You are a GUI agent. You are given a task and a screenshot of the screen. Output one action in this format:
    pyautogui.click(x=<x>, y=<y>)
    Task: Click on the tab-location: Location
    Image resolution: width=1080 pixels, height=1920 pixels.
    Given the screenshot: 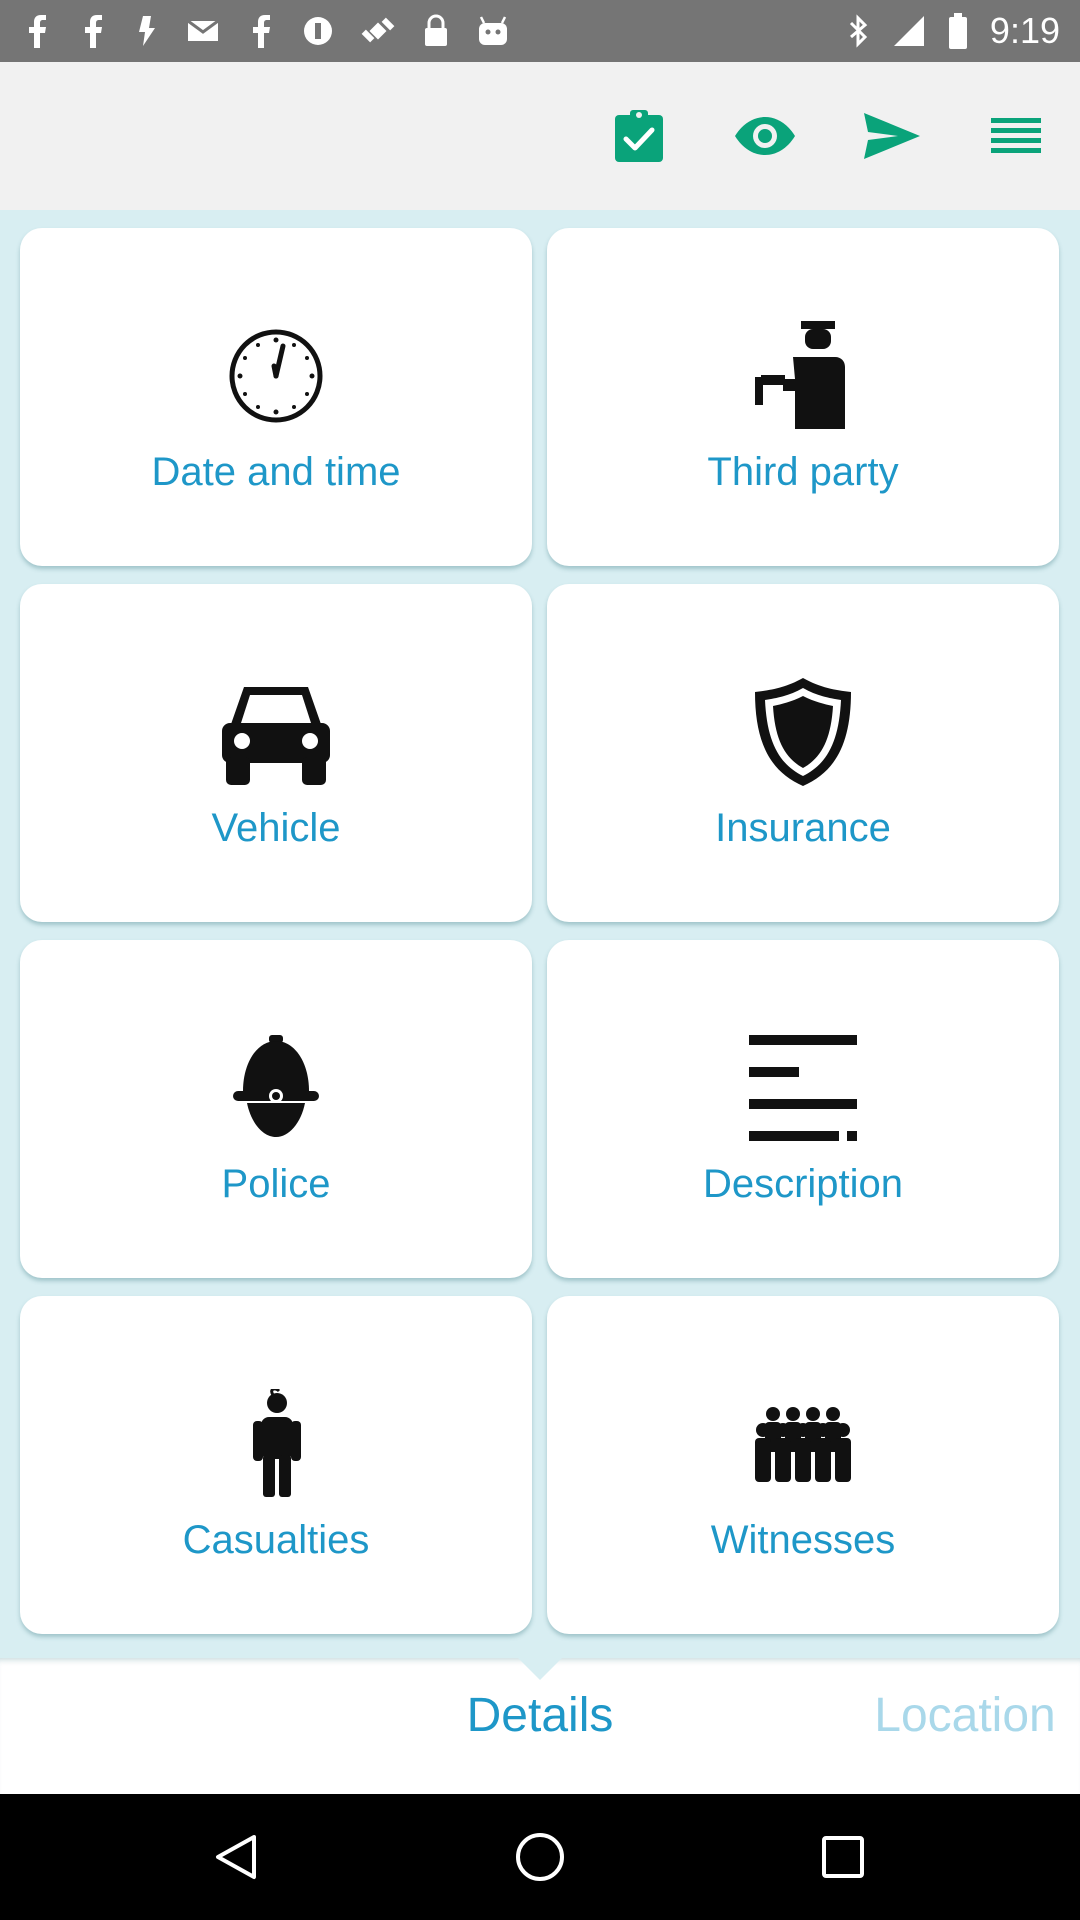 What is the action you would take?
    pyautogui.click(x=965, y=1715)
    